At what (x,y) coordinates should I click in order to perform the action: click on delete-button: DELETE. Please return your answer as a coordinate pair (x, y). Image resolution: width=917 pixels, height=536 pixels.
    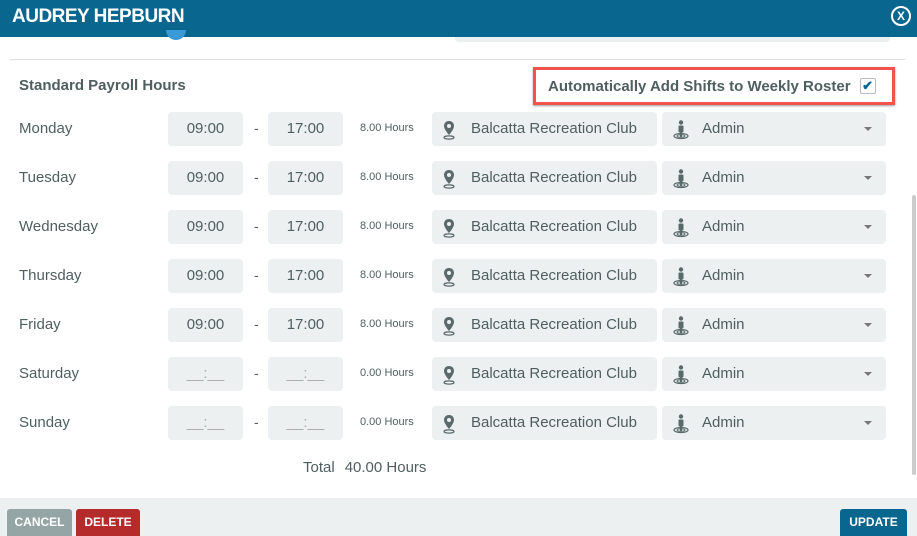
    Looking at the image, I should click on (108, 522).